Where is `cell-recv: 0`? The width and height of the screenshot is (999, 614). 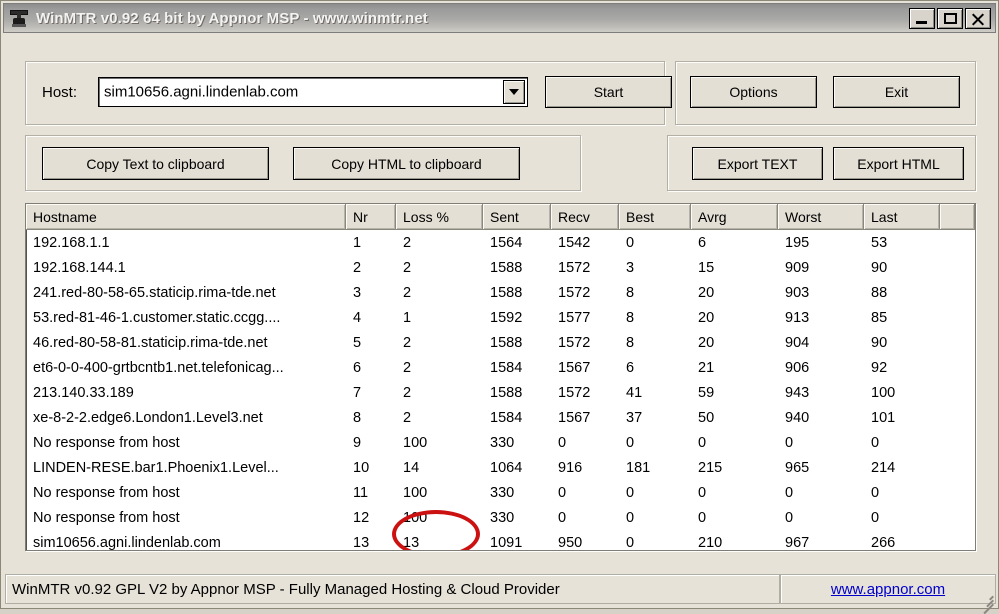
cell-recv: 0 is located at coordinates (562, 492).